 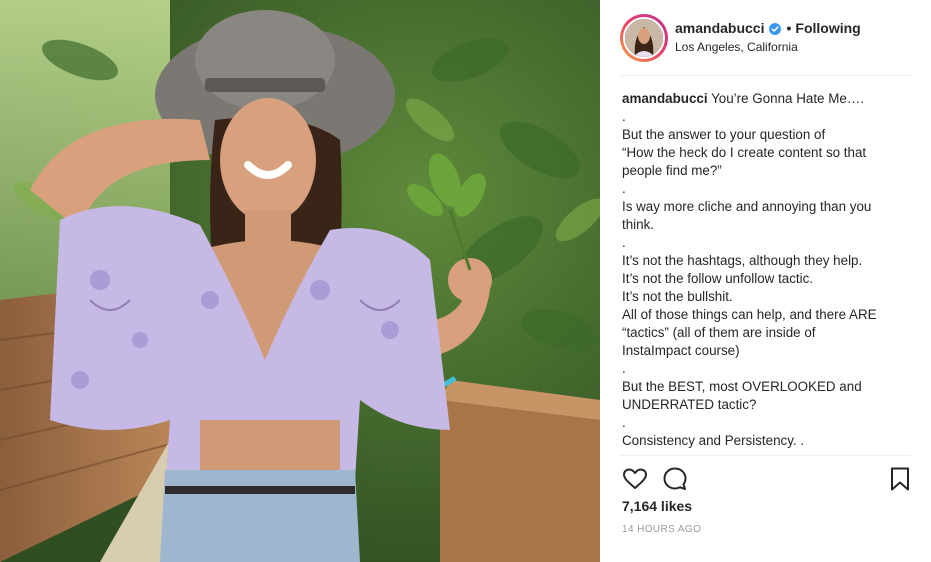 I want to click on caption-line: Is way more cliche and annoying than you, so click(x=747, y=206).